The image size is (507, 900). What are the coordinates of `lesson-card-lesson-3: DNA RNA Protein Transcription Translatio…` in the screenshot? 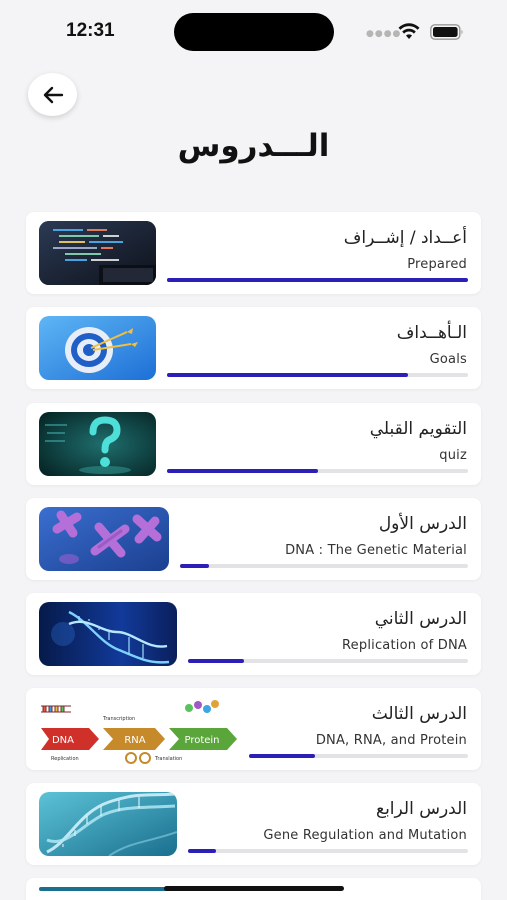 It's located at (253, 729).